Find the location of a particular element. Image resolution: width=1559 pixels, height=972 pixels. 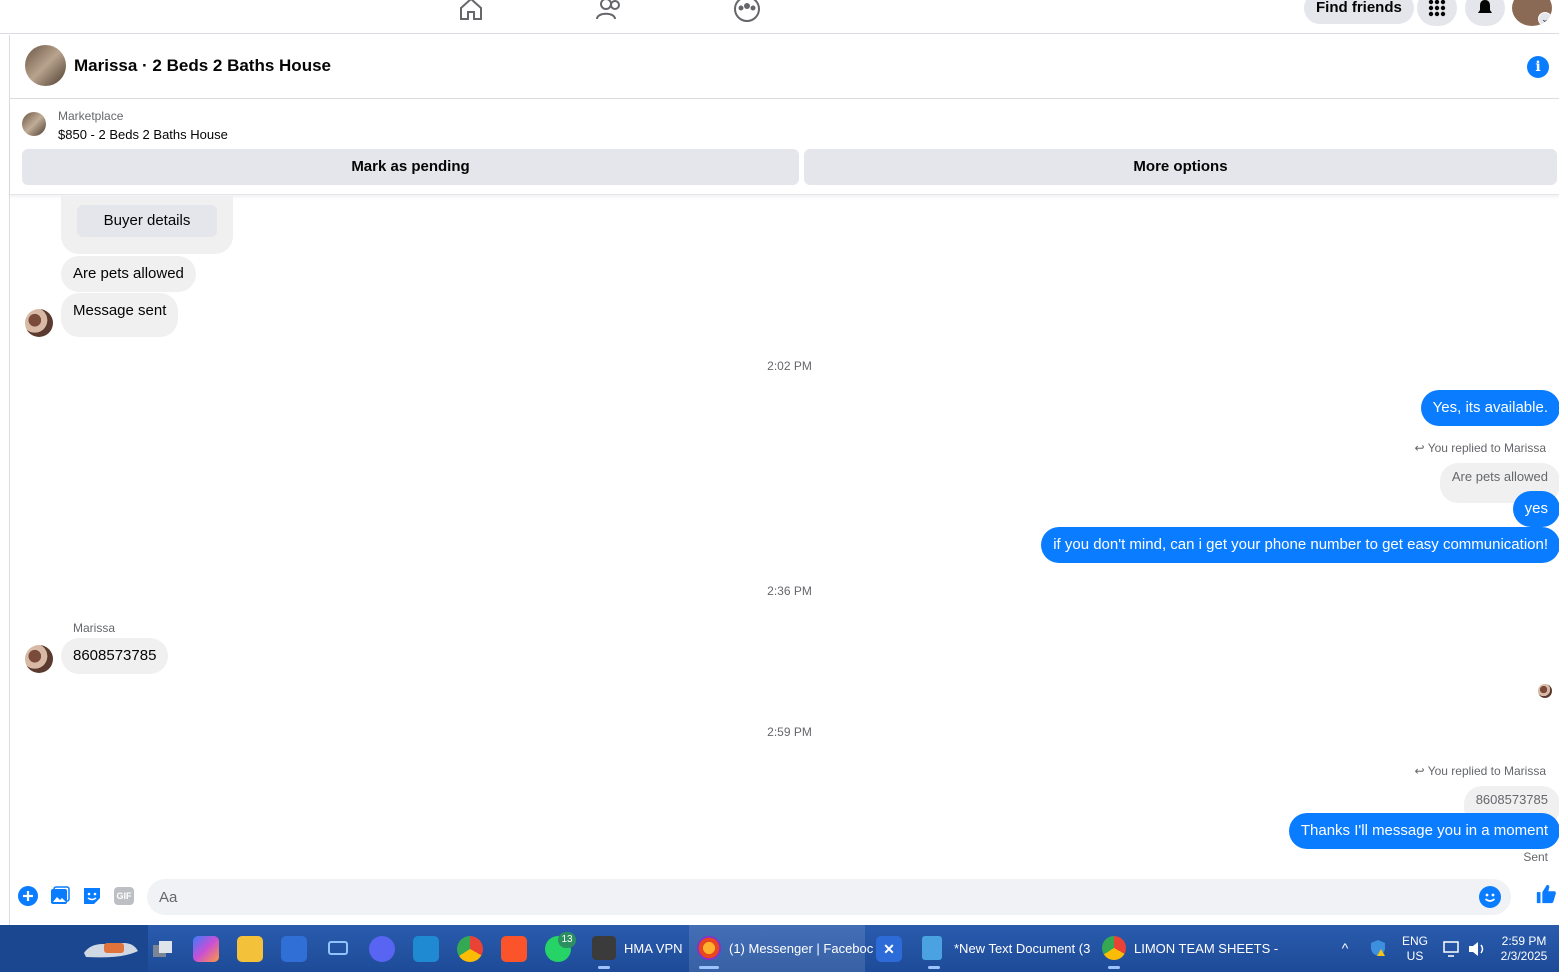

copilot-icon is located at coordinates (206, 949).